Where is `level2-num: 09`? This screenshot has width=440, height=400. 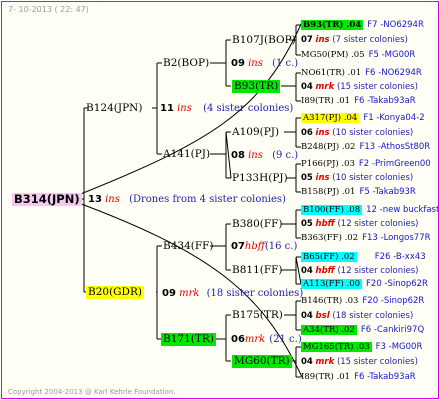 level2-num: 09 is located at coordinates (238, 63).